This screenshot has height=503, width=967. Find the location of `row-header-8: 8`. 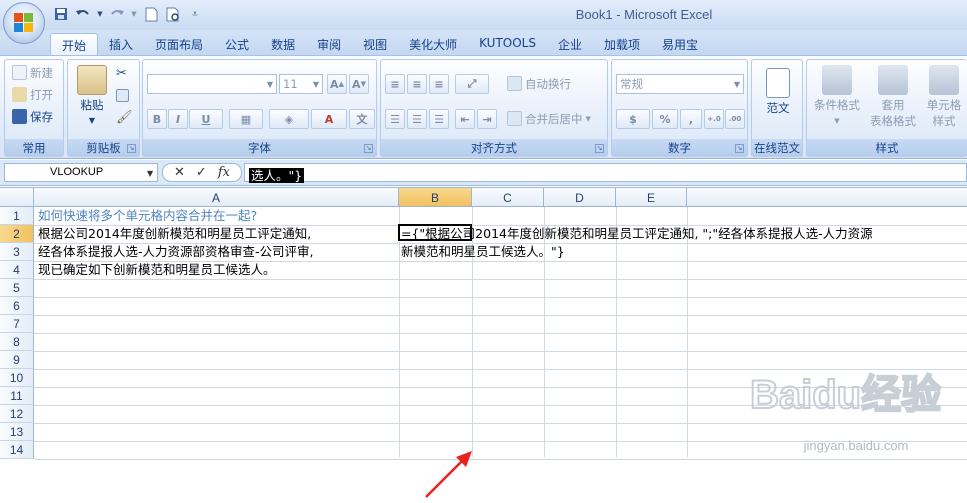

row-header-8: 8 is located at coordinates (17, 342).